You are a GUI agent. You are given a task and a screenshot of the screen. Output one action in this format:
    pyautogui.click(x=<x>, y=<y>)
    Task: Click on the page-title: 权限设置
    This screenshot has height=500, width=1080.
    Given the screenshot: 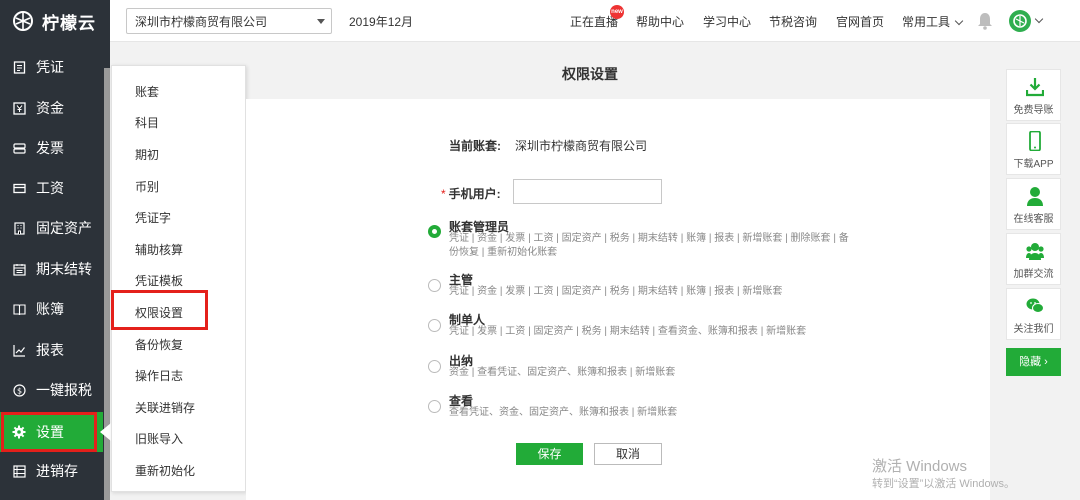 What is the action you would take?
    pyautogui.click(x=590, y=74)
    